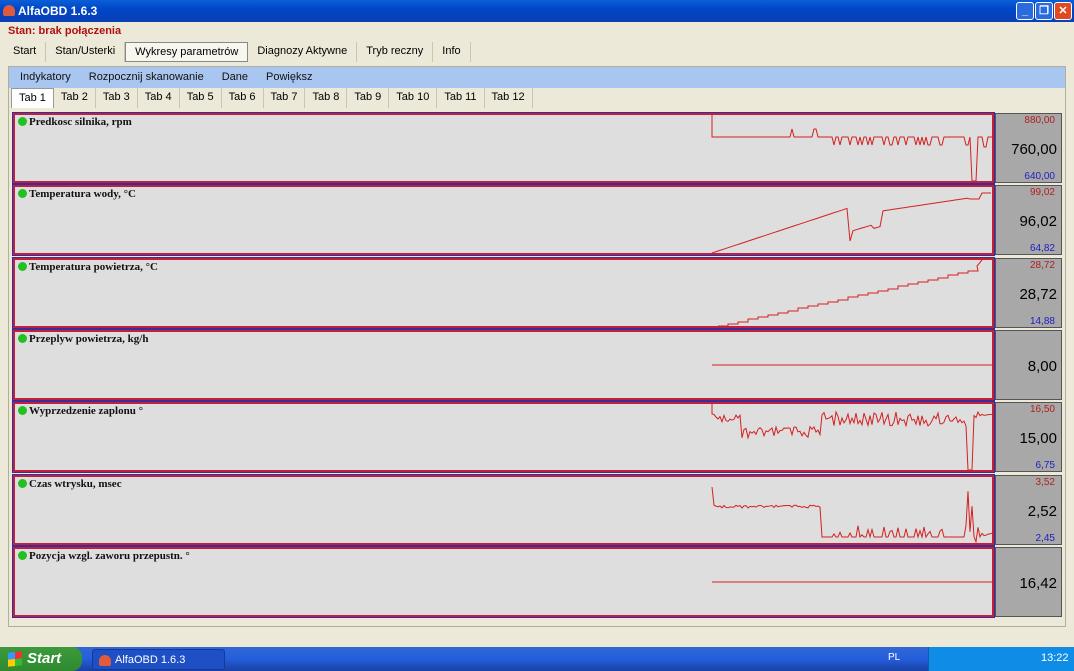  I want to click on start-button: Start, so click(41, 659).